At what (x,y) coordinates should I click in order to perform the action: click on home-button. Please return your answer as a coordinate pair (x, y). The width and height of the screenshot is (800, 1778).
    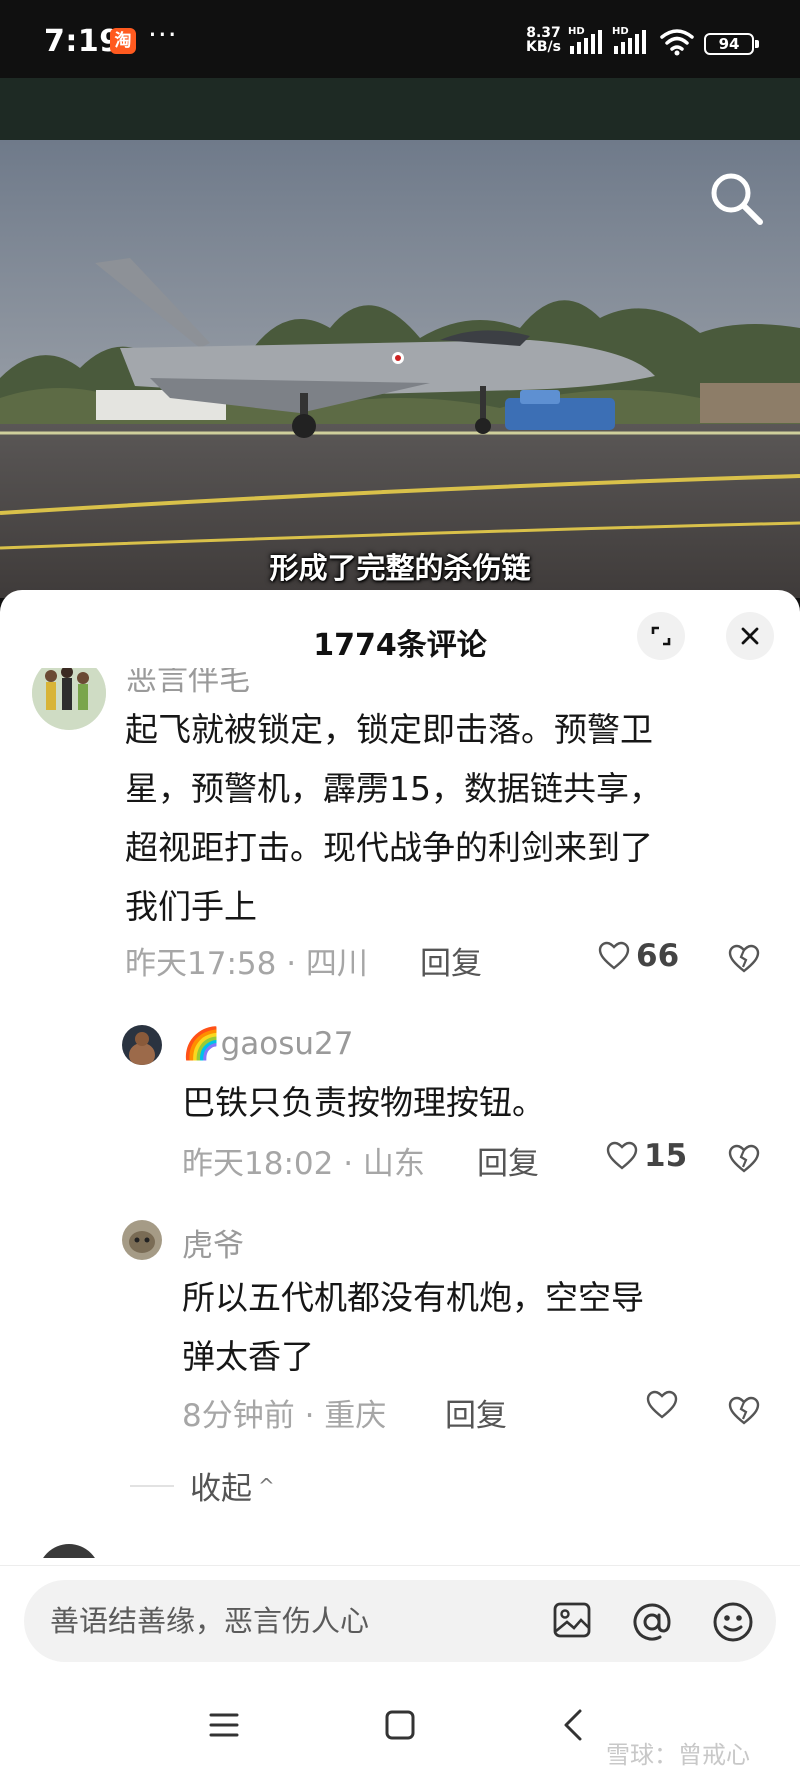
    Looking at the image, I should click on (400, 1727).